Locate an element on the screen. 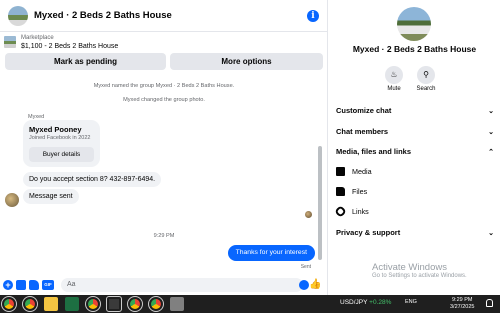  app-icon is located at coordinates (177, 304).